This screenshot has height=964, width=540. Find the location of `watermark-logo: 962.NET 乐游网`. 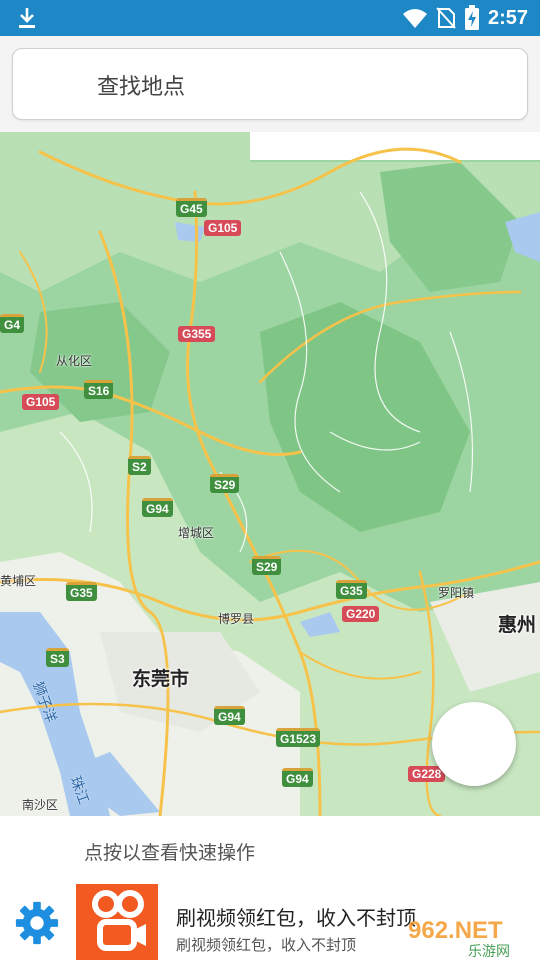

watermark-logo: 962.NET 乐游网 is located at coordinates (459, 937).